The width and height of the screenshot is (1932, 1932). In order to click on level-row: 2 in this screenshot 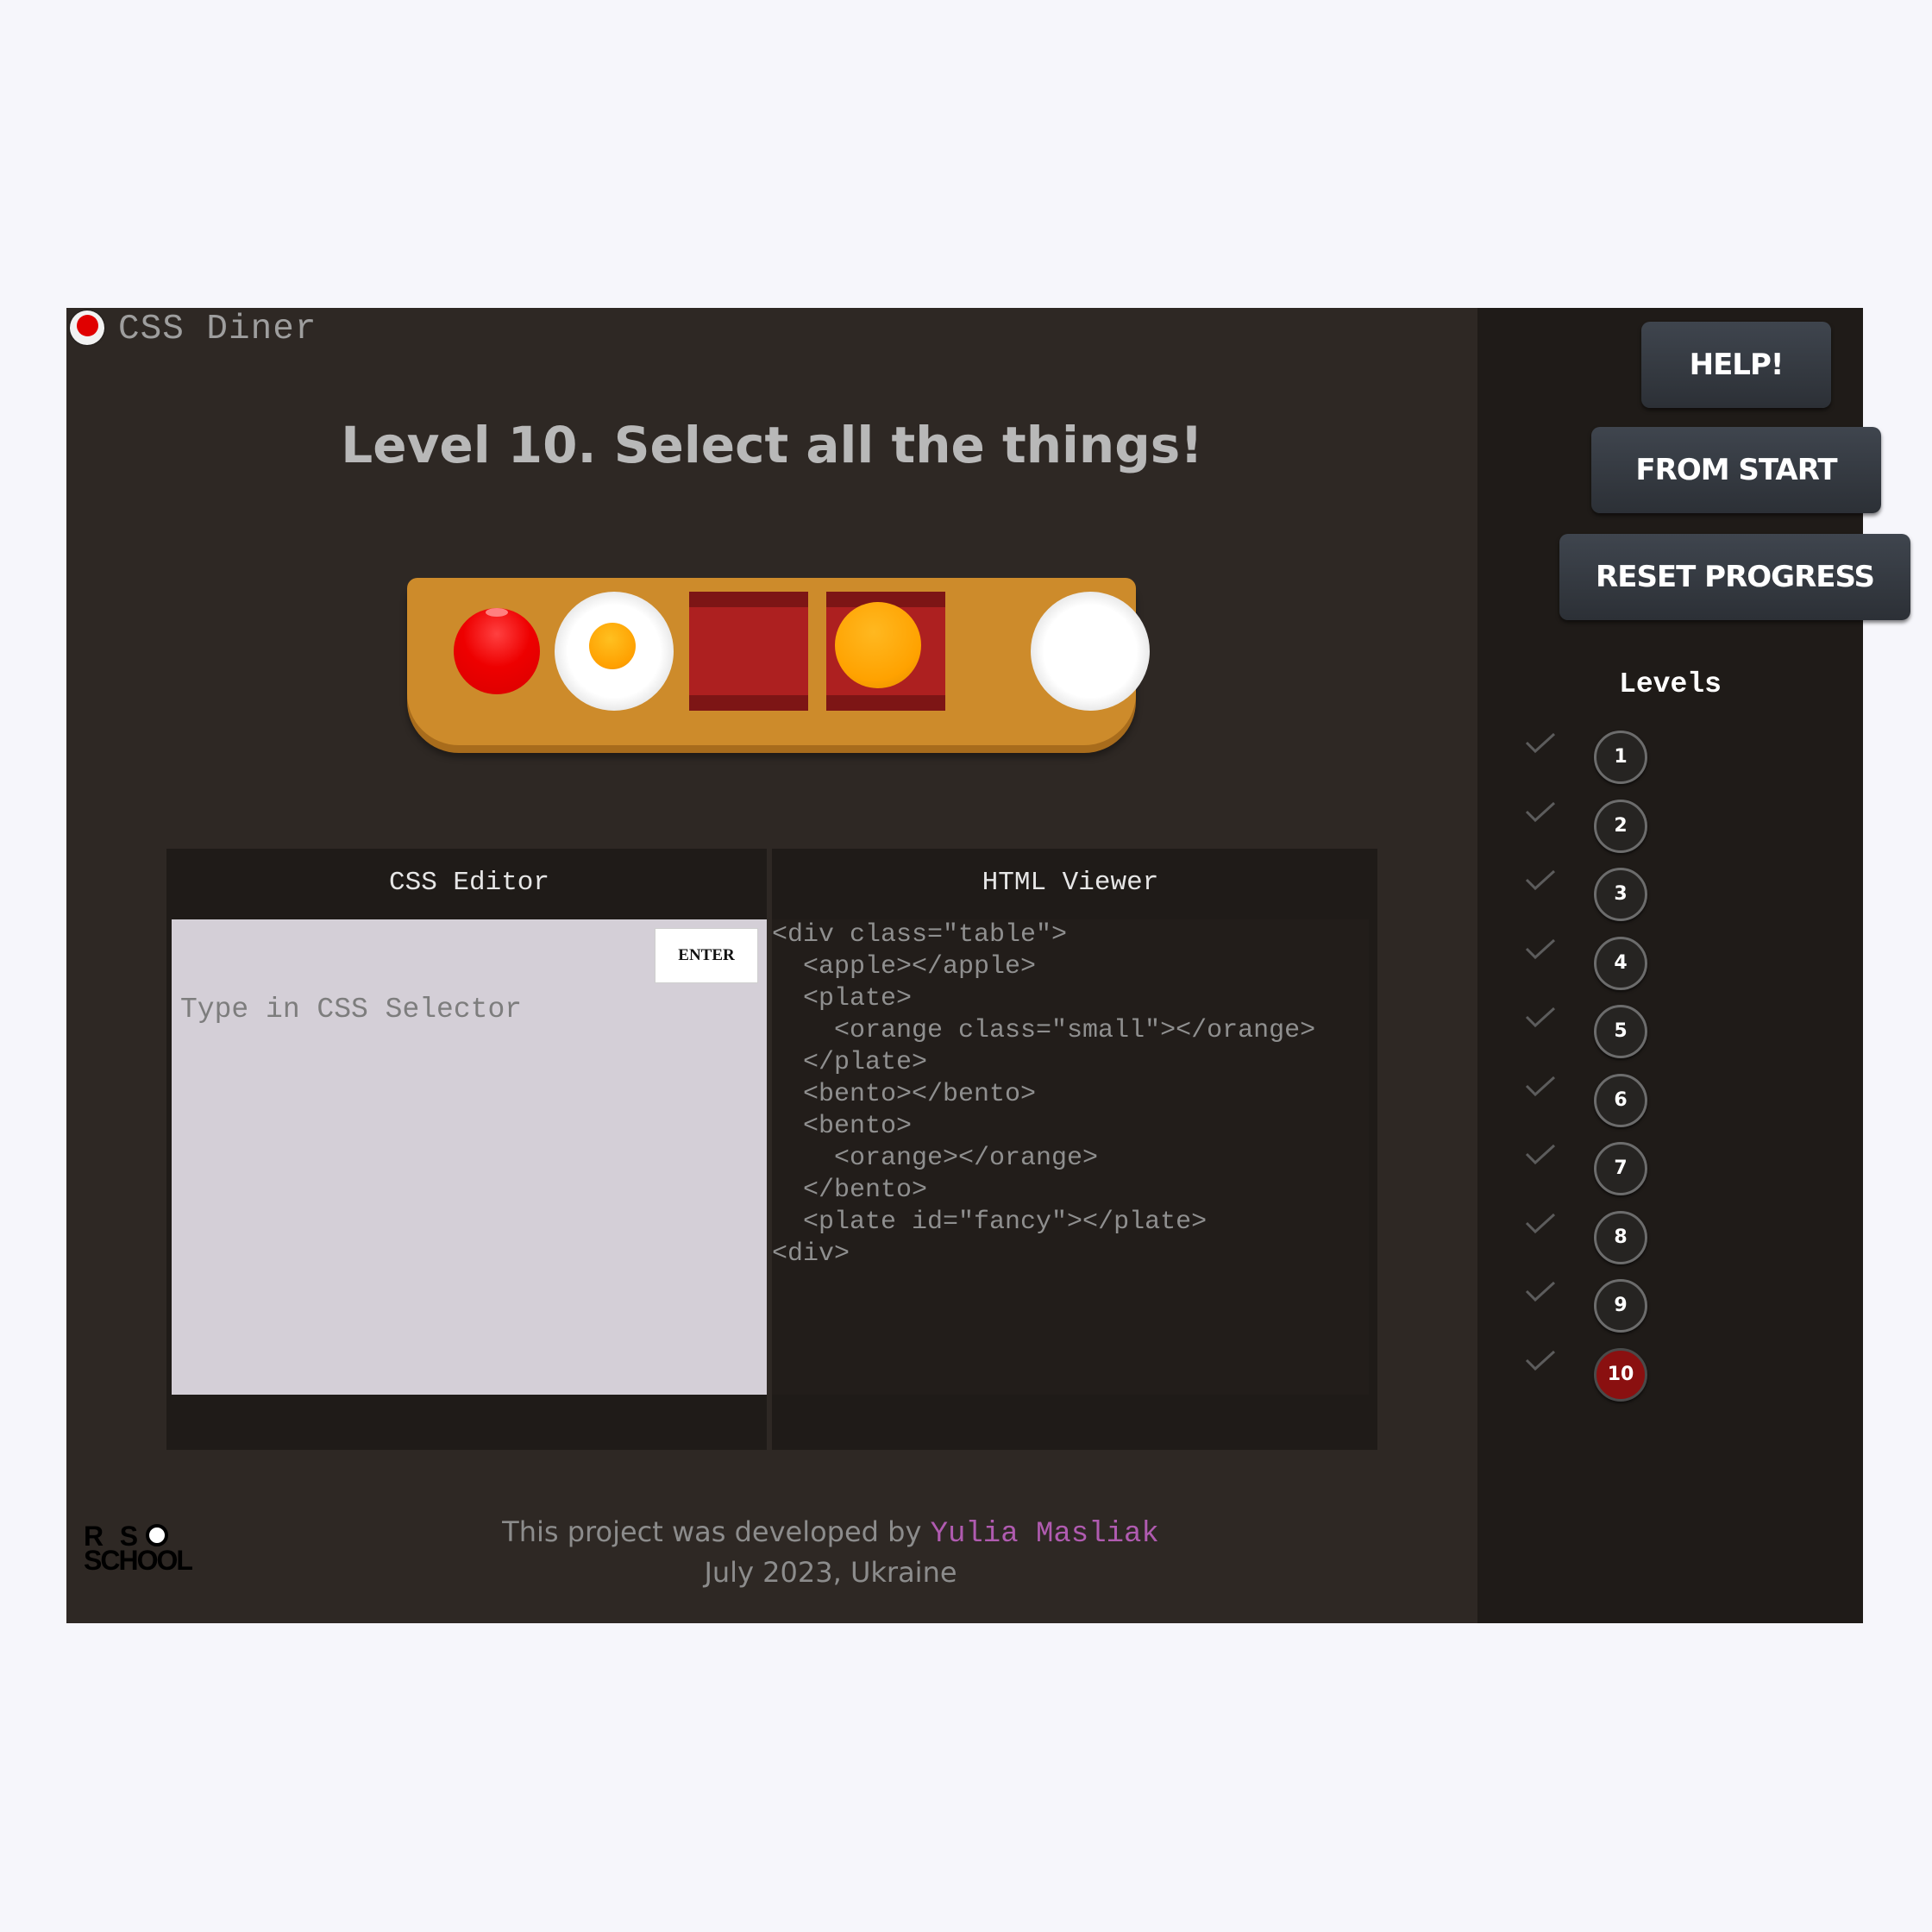, I will do `click(1611, 829)`.